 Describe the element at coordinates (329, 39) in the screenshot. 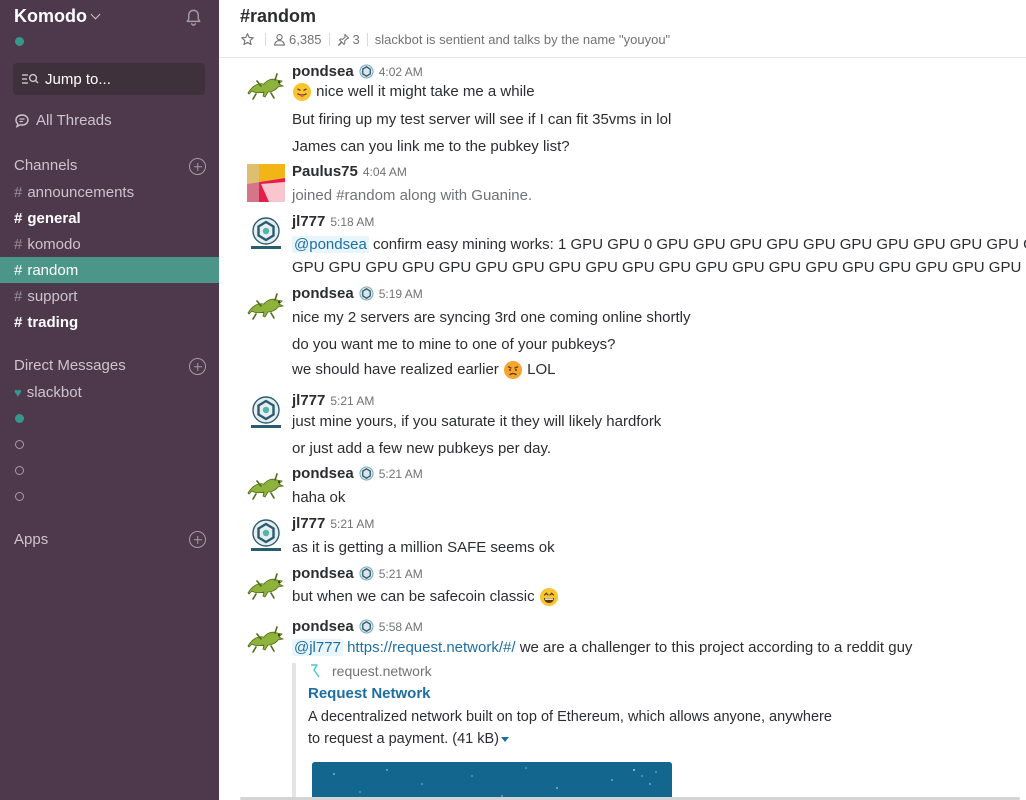

I see `divider` at that location.